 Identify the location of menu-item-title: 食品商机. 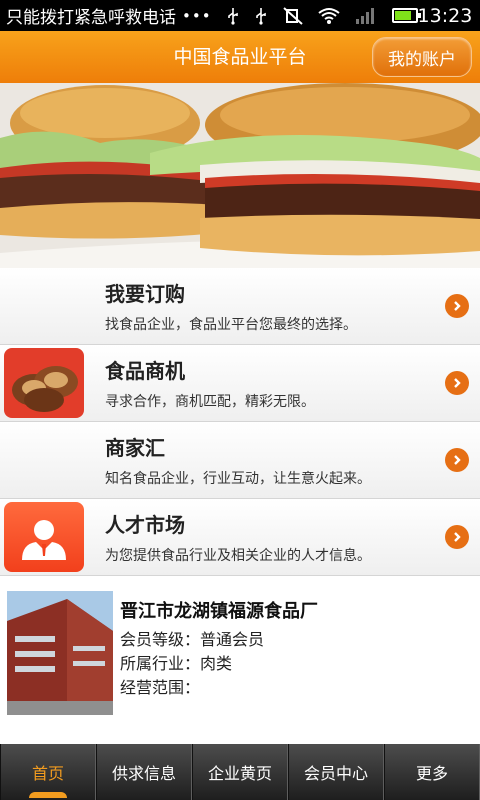
(145, 371).